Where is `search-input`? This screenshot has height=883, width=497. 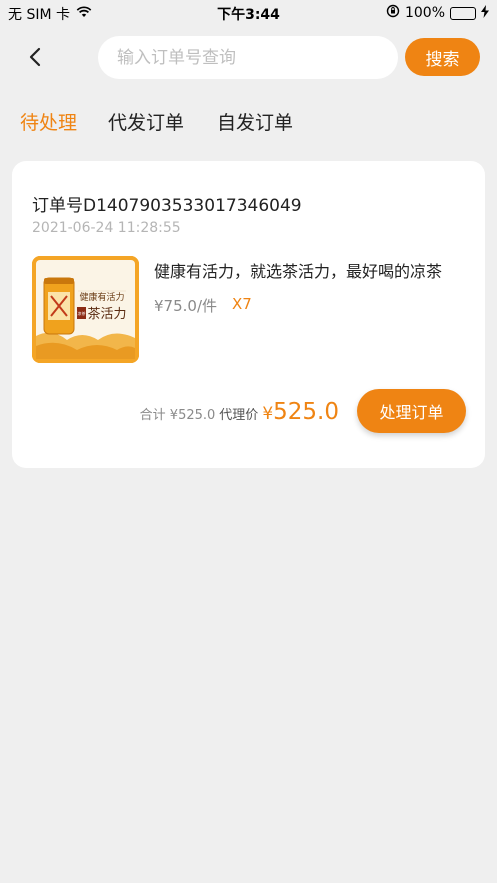
search-input is located at coordinates (248, 57).